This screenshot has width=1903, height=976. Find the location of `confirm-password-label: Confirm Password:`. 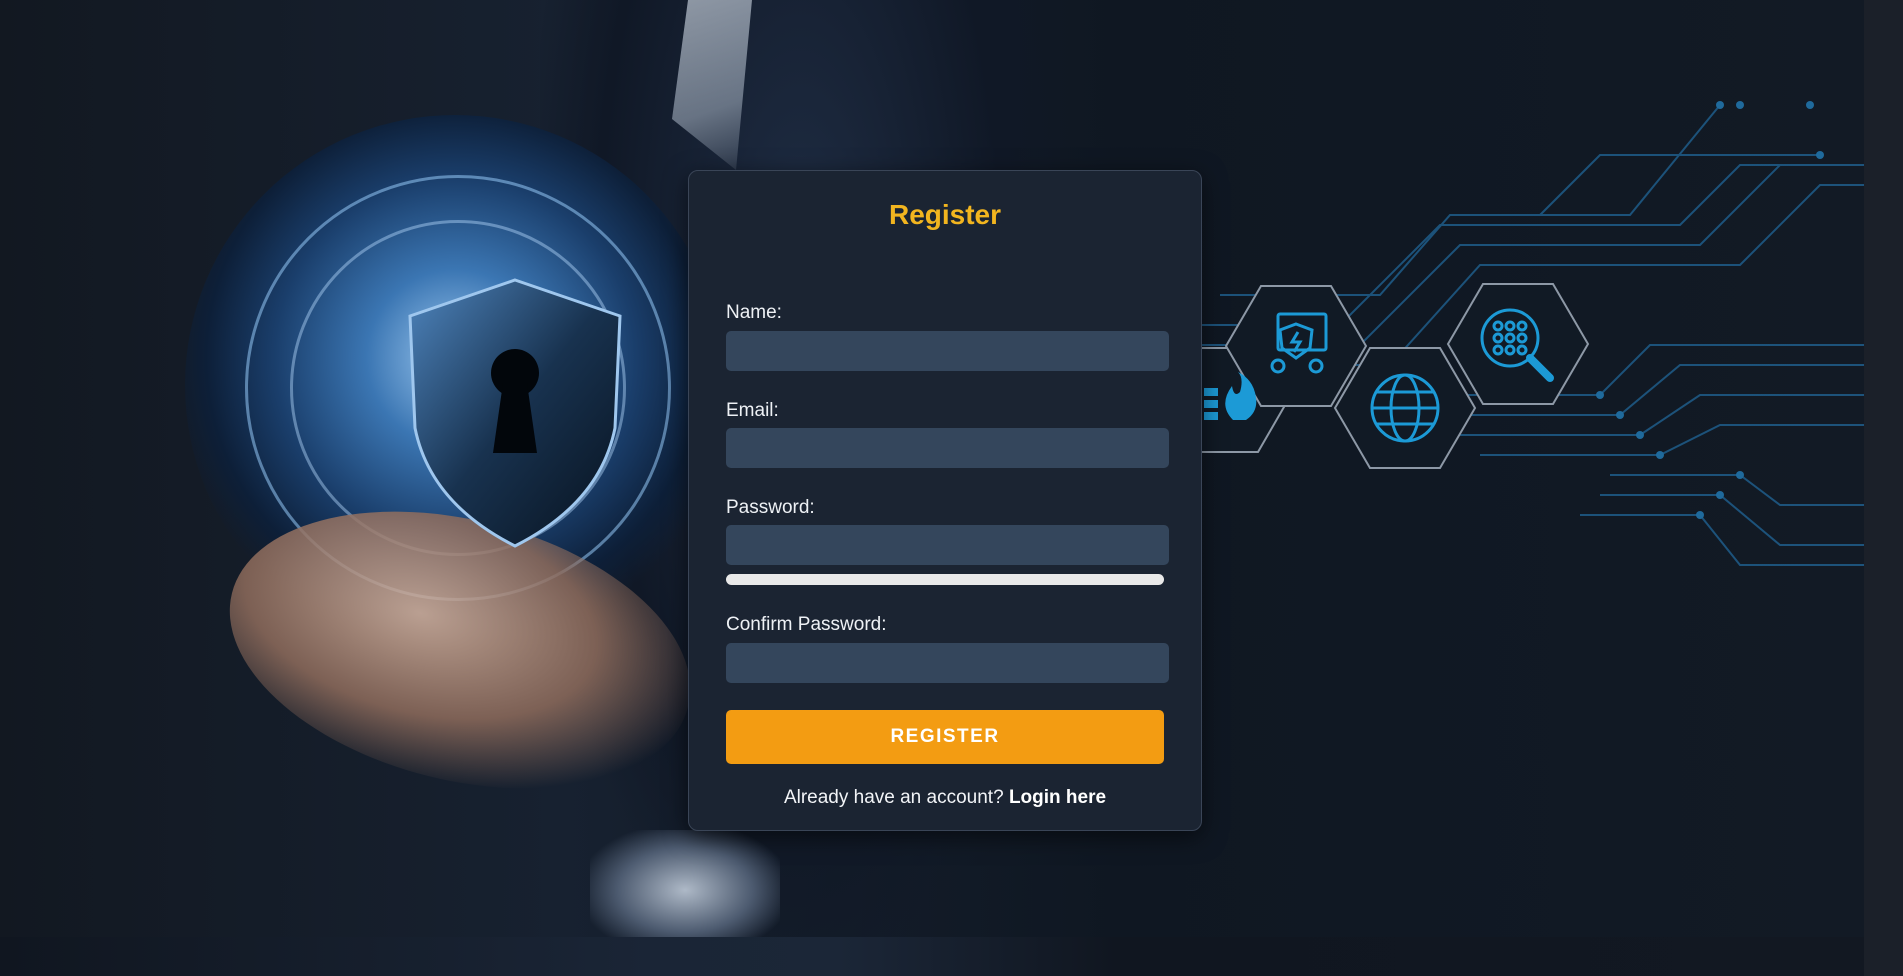

confirm-password-label: Confirm Password: is located at coordinates (806, 624).